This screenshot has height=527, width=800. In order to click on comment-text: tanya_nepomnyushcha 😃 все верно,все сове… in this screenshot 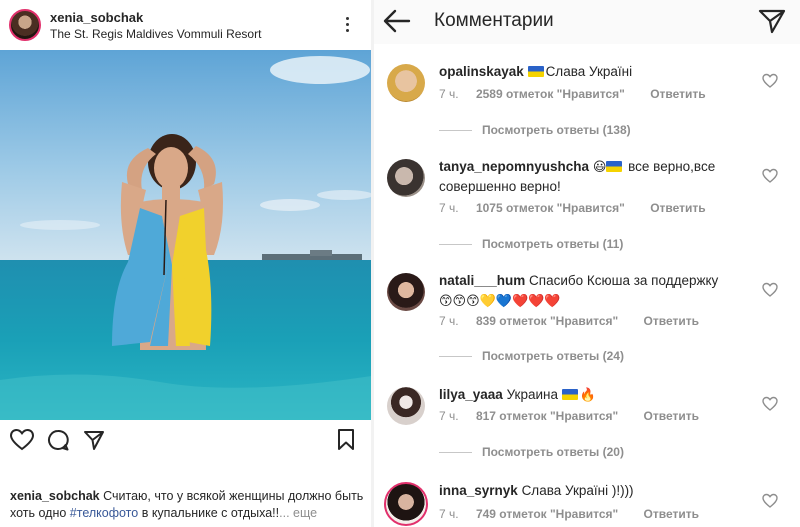, I will do `click(599, 177)`.